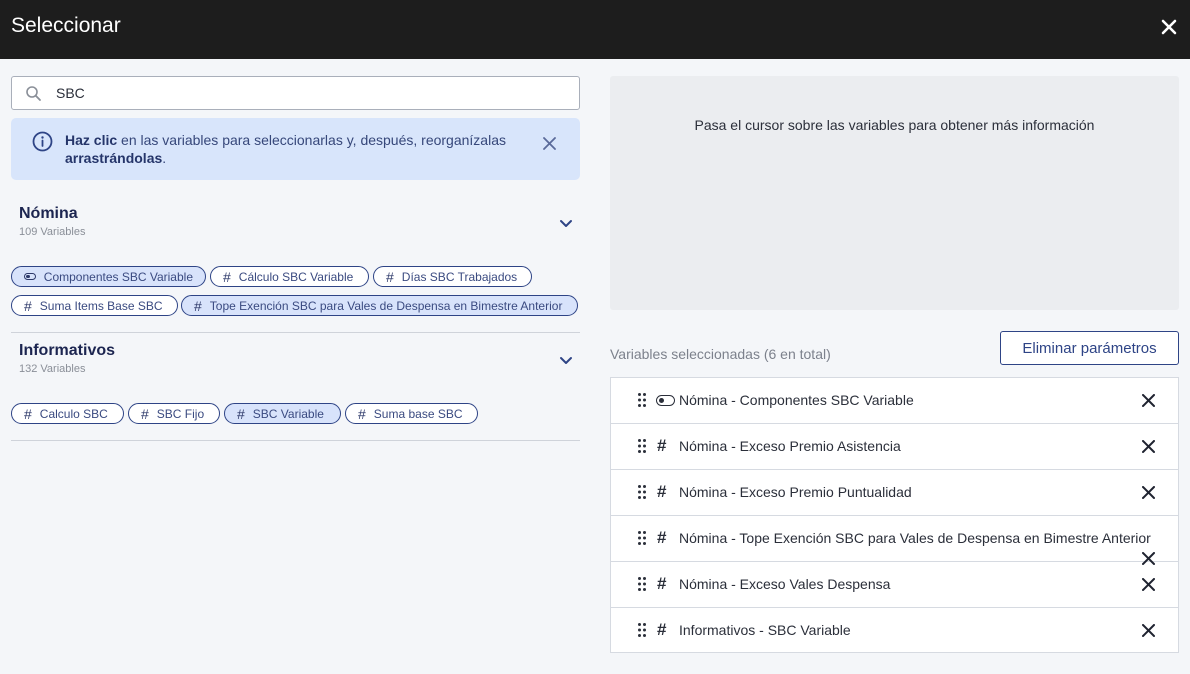 Image resolution: width=1190 pixels, height=674 pixels. I want to click on group-title-nomina: Nómina, so click(48, 214).